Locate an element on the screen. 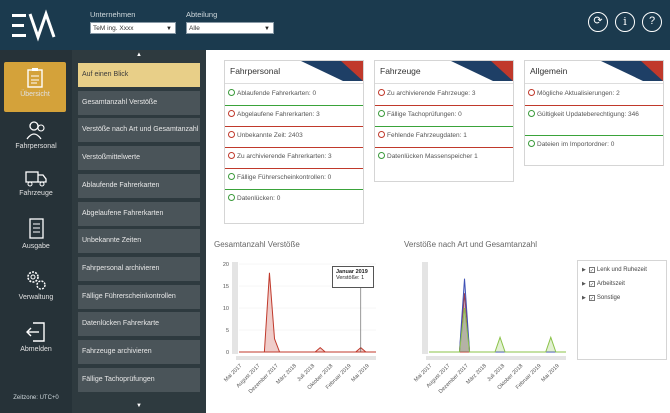  gears-icon is located at coordinates (36, 280).